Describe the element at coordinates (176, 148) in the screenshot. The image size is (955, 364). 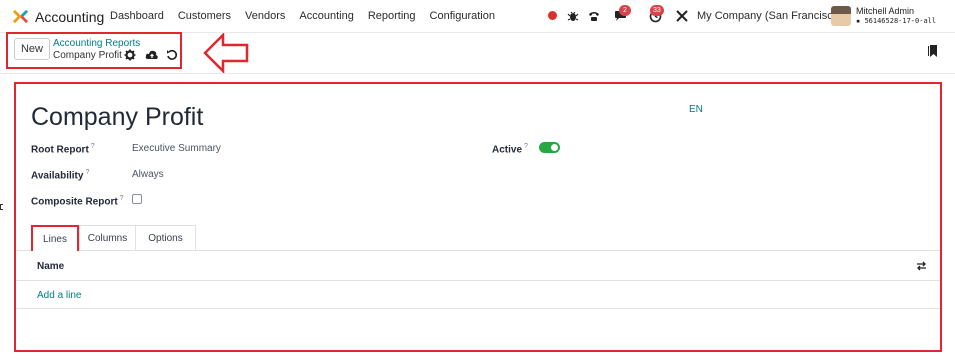
I see `root-report-field: Executive Summary` at that location.